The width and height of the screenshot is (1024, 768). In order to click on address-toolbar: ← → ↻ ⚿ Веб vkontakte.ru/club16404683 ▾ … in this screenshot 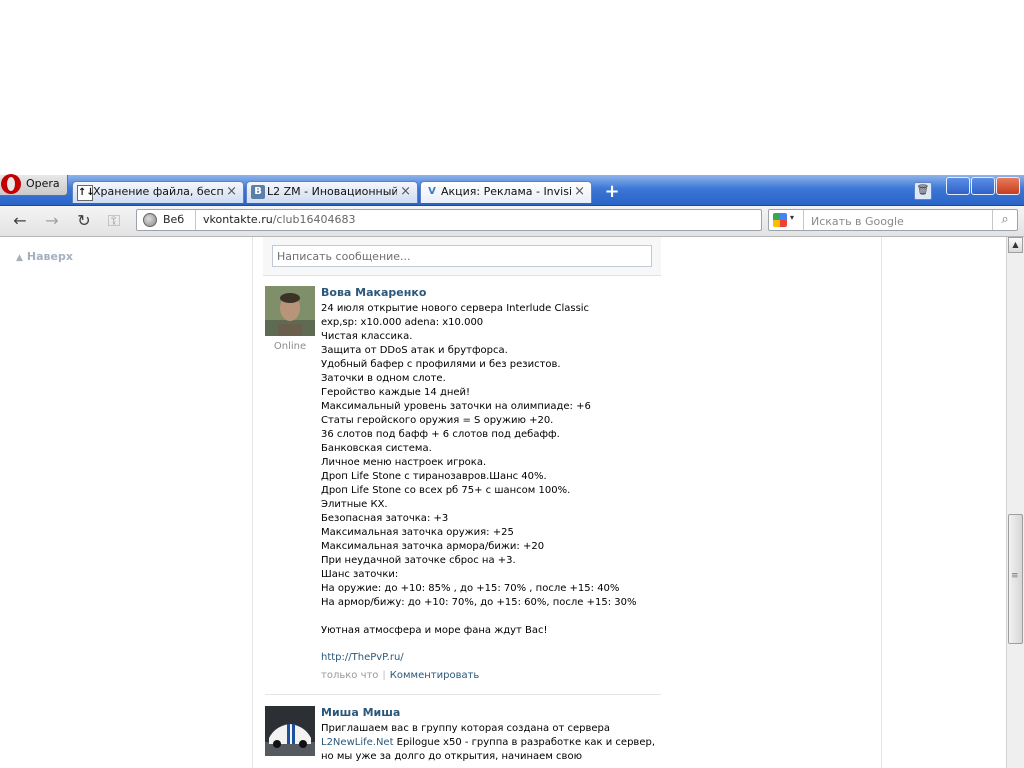, I will do `click(512, 221)`.